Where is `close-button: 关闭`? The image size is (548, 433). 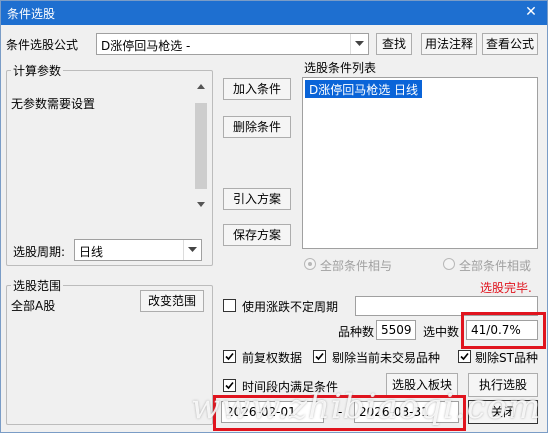 close-button: 关闭 is located at coordinates (503, 412).